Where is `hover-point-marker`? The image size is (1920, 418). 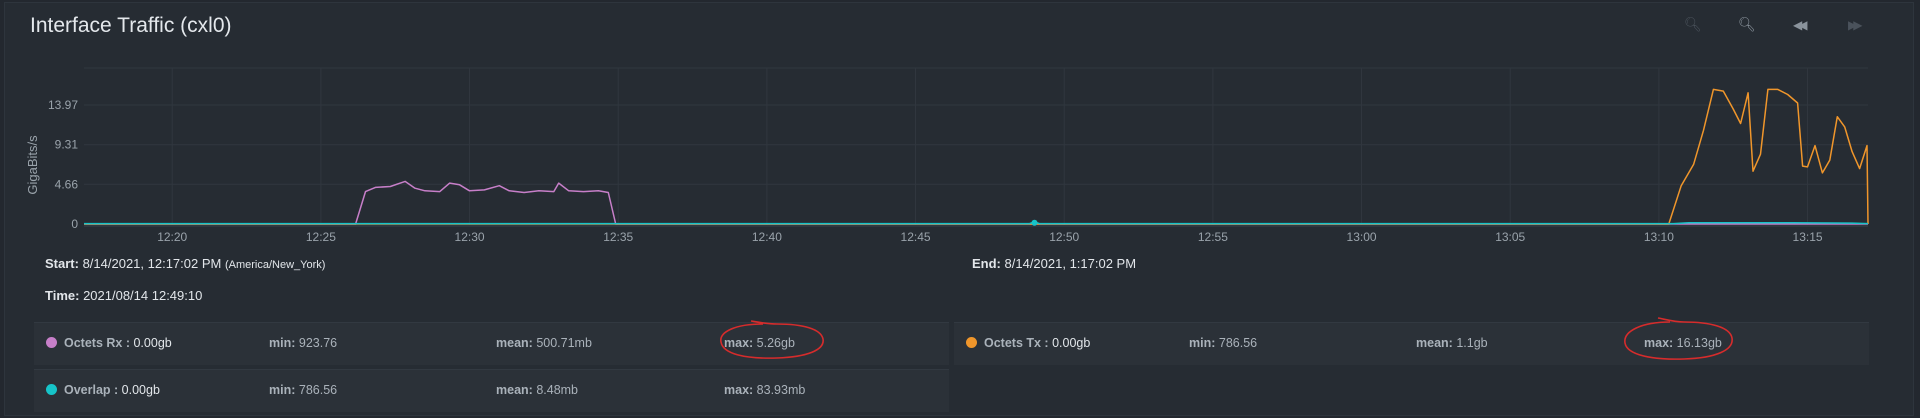 hover-point-marker is located at coordinates (1034, 222).